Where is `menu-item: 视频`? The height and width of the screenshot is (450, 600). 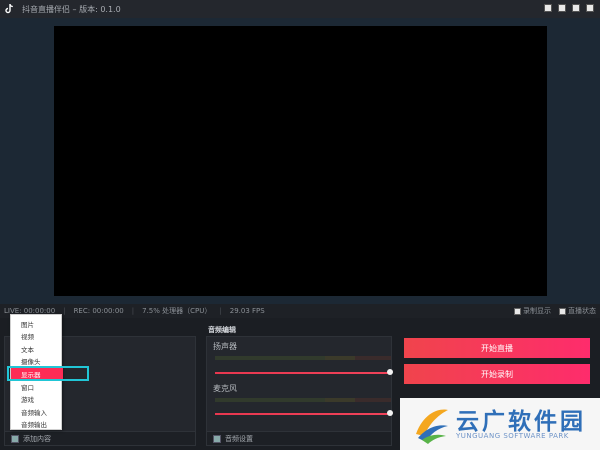 menu-item: 视频 is located at coordinates (37, 336).